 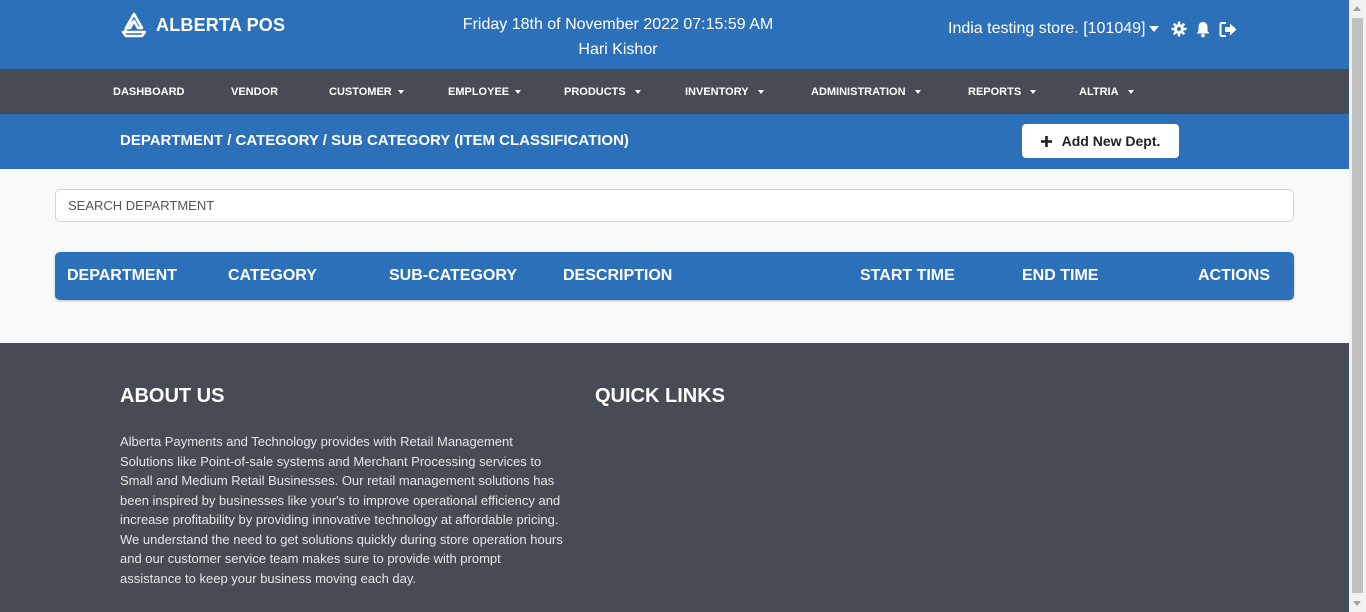 I want to click on add-new-dept-label: Add New Dept., so click(x=1111, y=141).